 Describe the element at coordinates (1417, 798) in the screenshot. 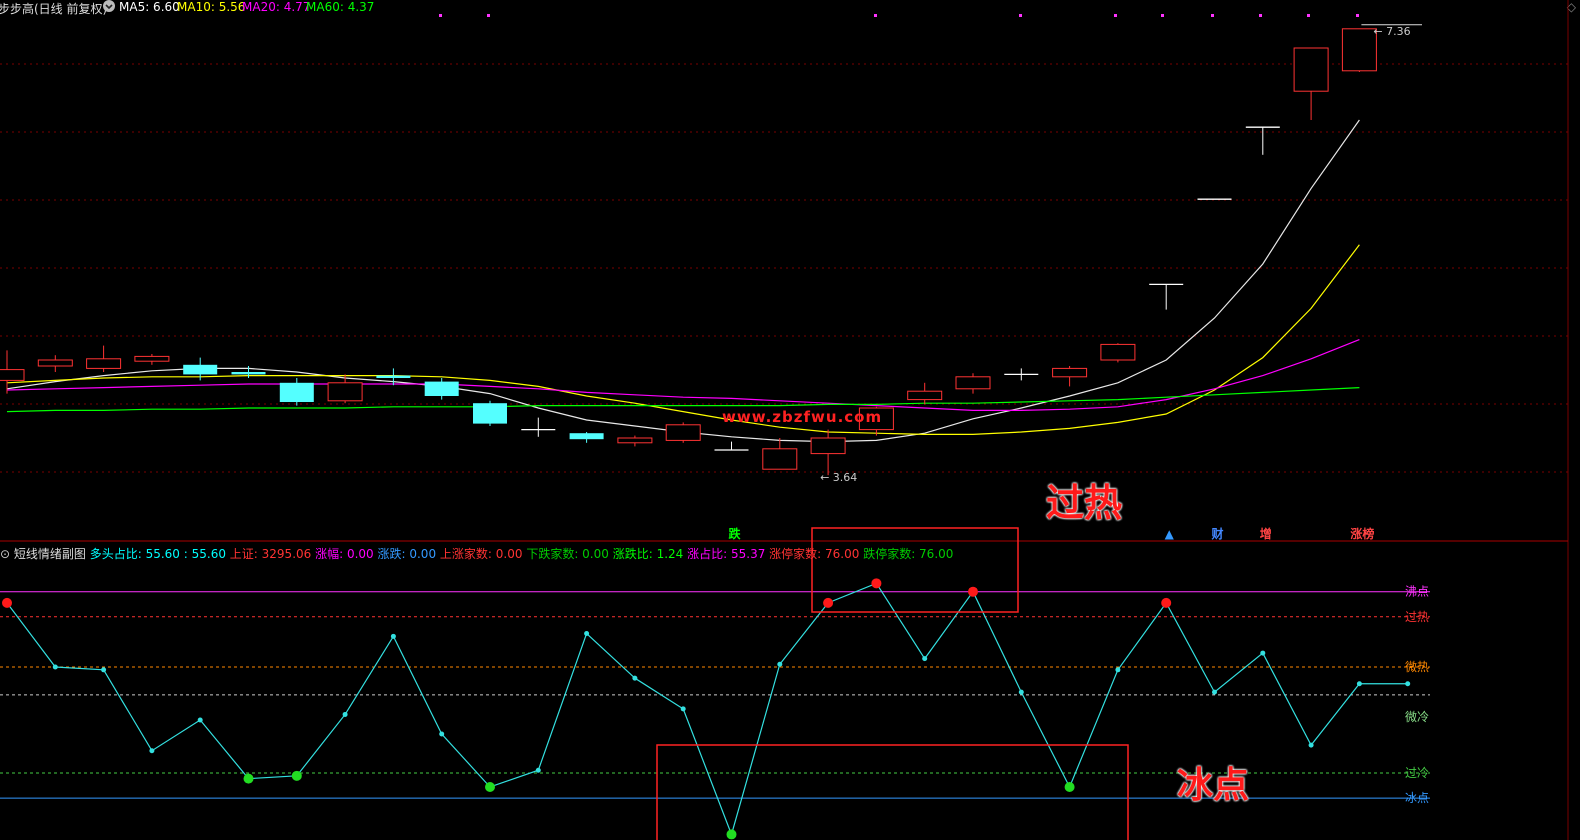

I see `level-label-6: 冰点` at that location.